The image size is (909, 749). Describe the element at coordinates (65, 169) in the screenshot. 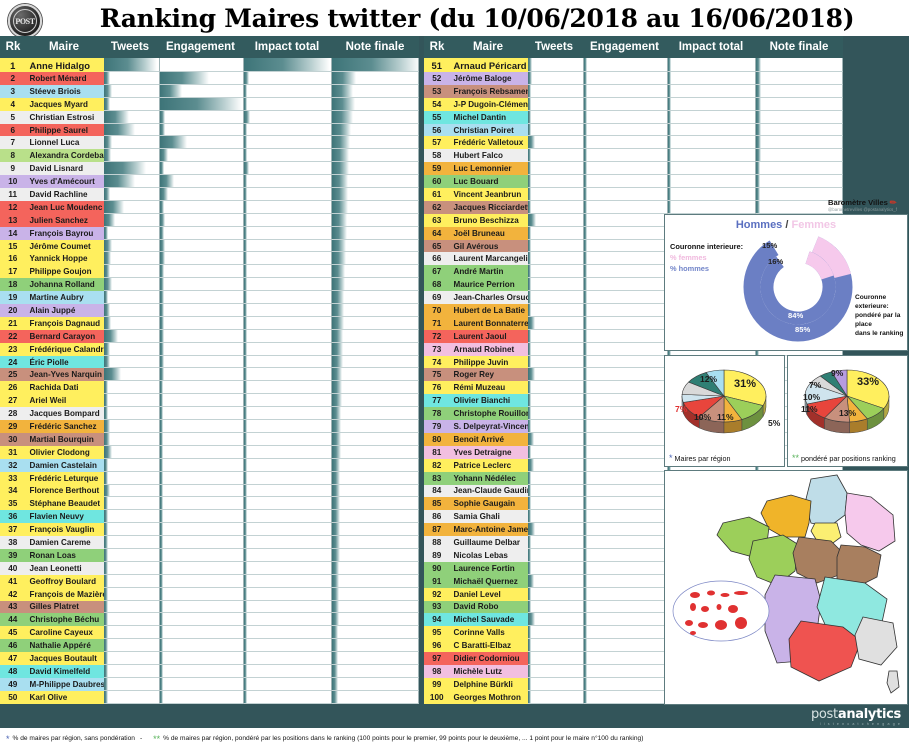

I see `row-mayor-name: David Lisnard` at that location.